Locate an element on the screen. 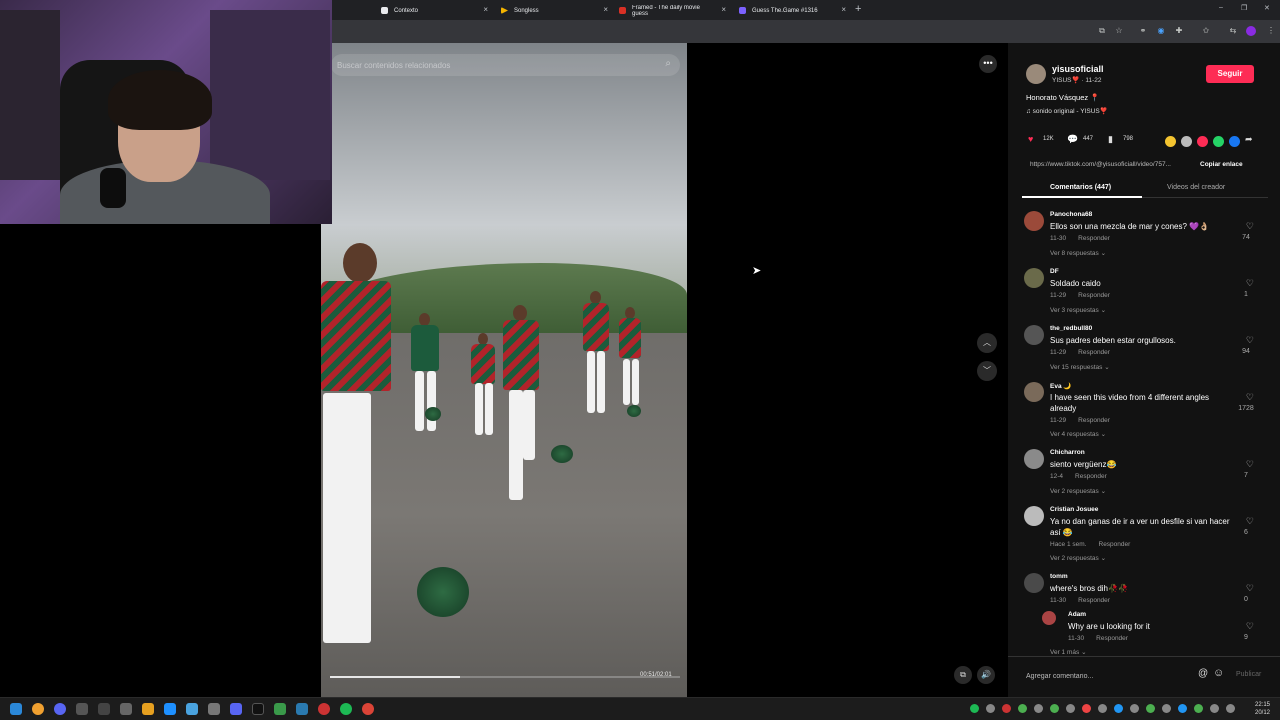 This screenshot has height=720, width=1280. creator-avatar is located at coordinates (1036, 74).